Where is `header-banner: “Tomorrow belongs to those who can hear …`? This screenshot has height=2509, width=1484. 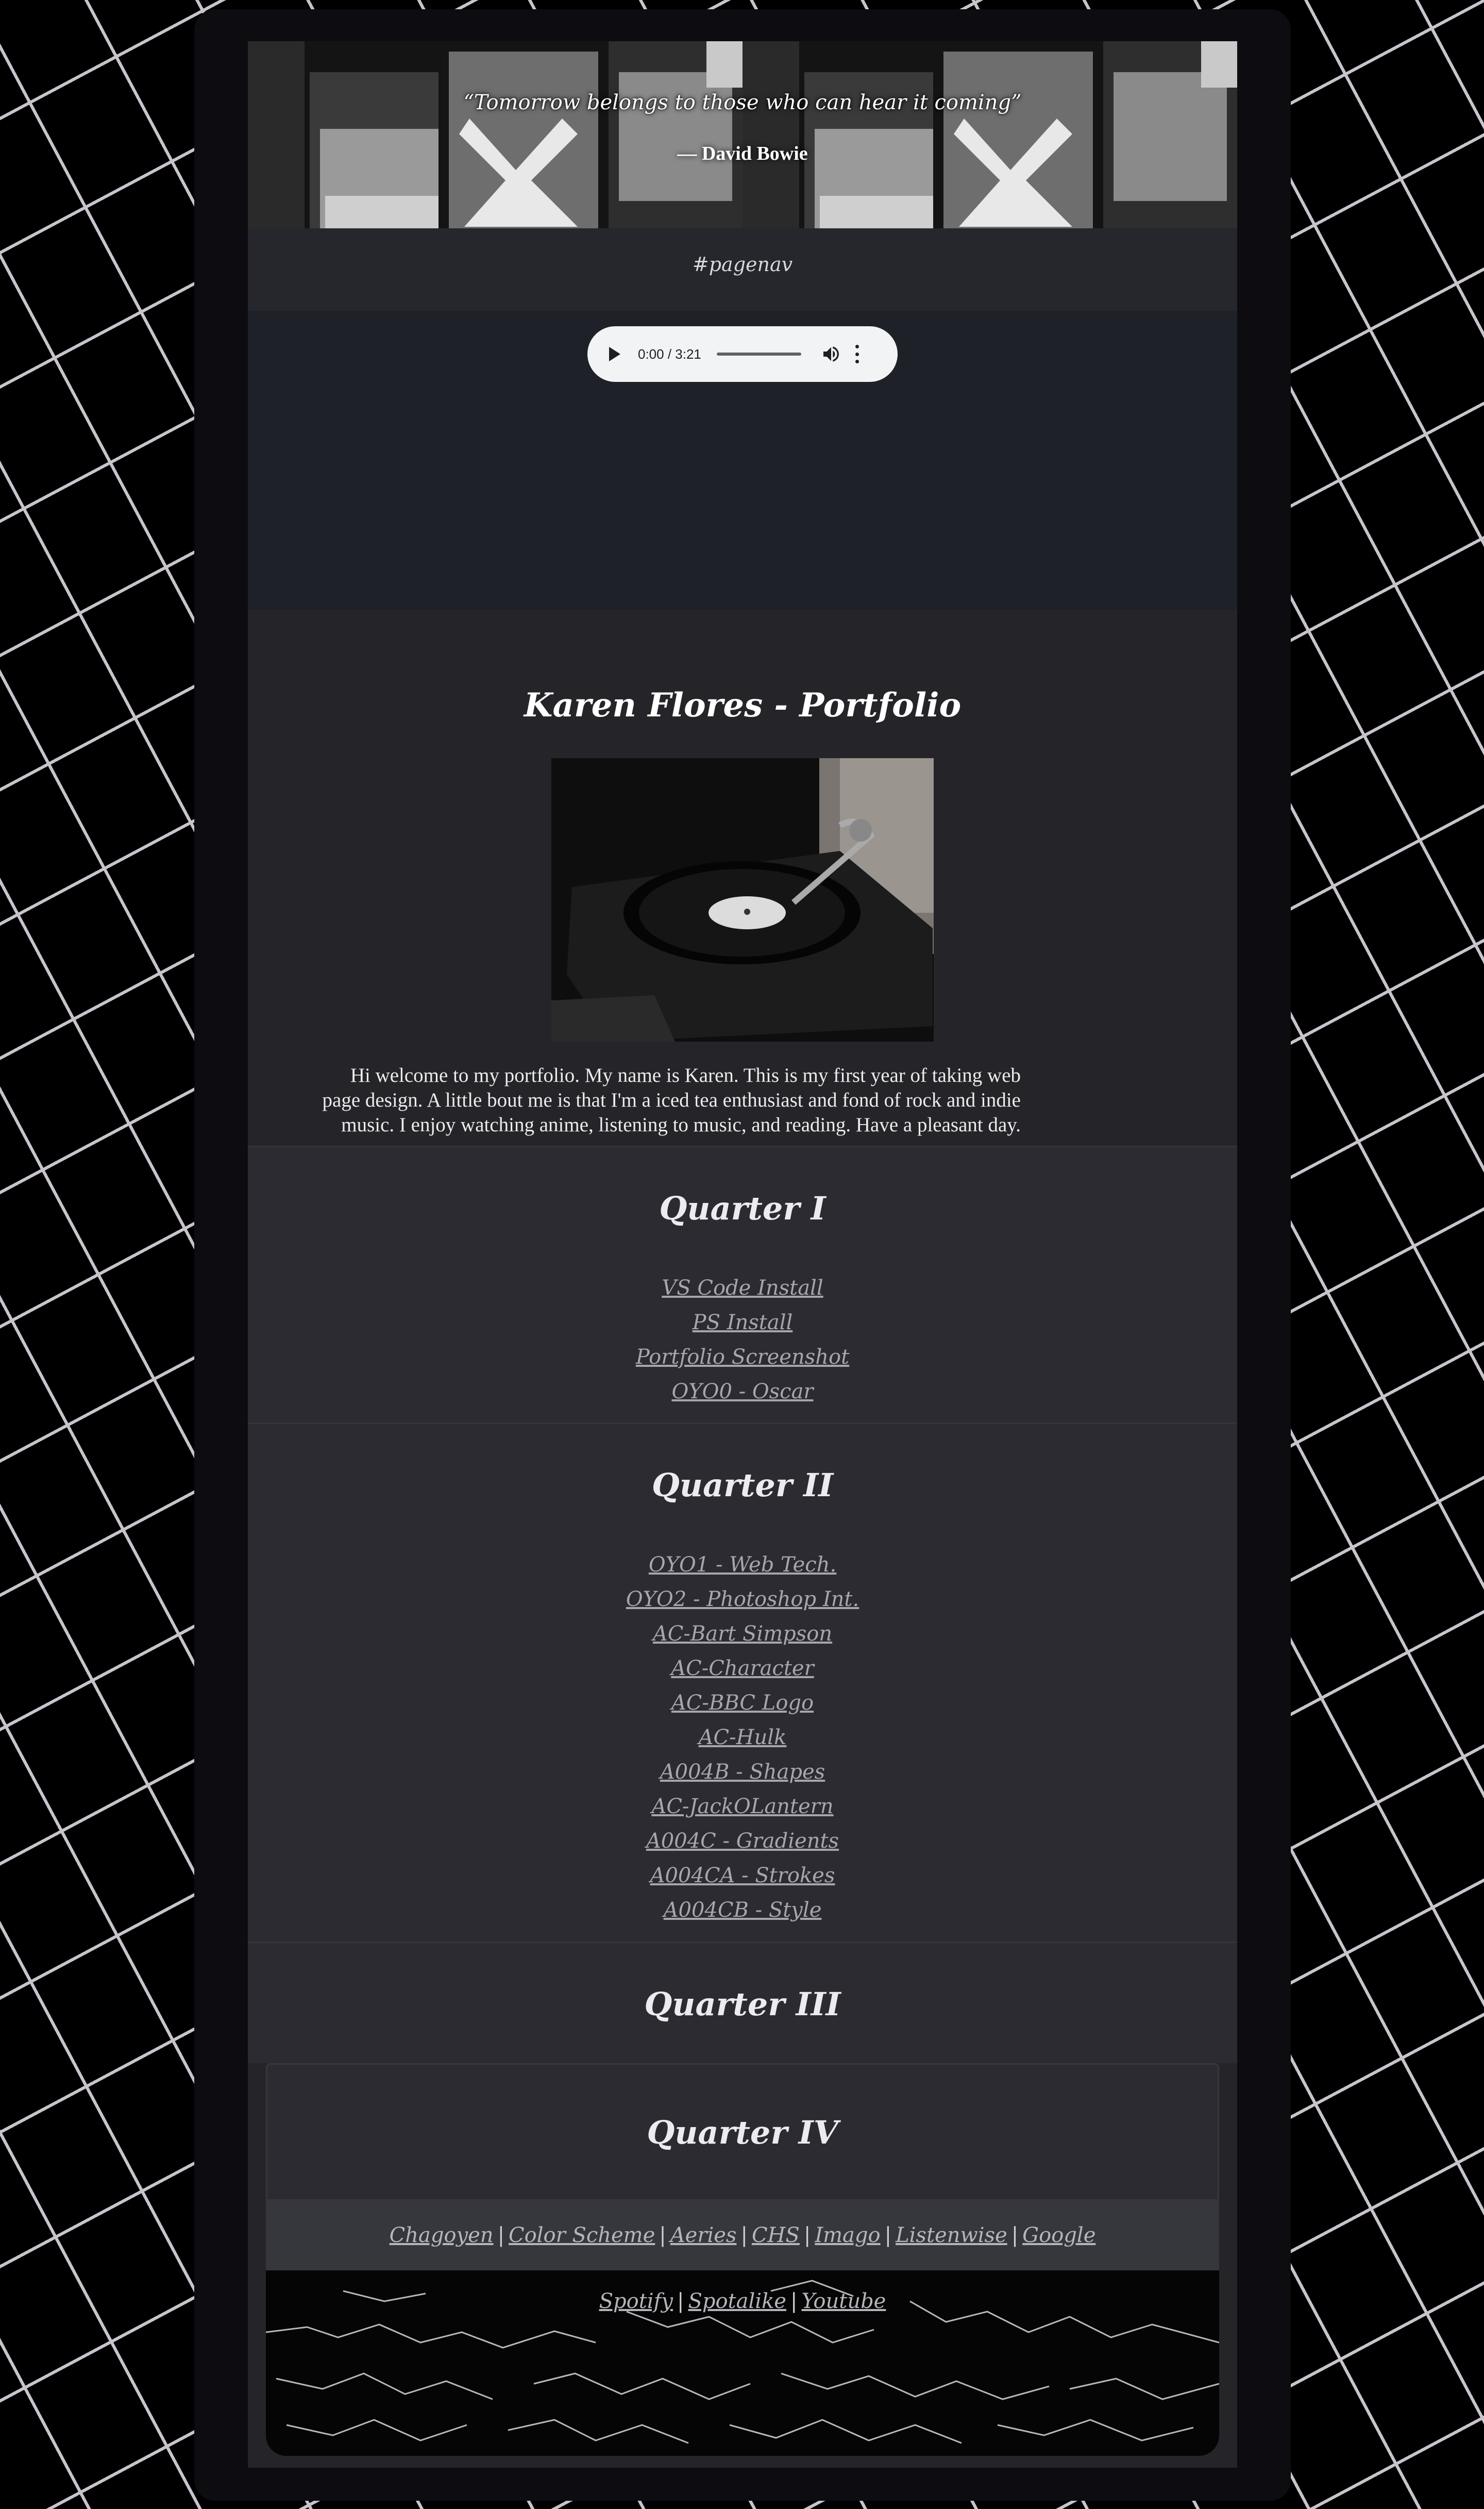 header-banner: “Tomorrow belongs to those who can hear … is located at coordinates (742, 134).